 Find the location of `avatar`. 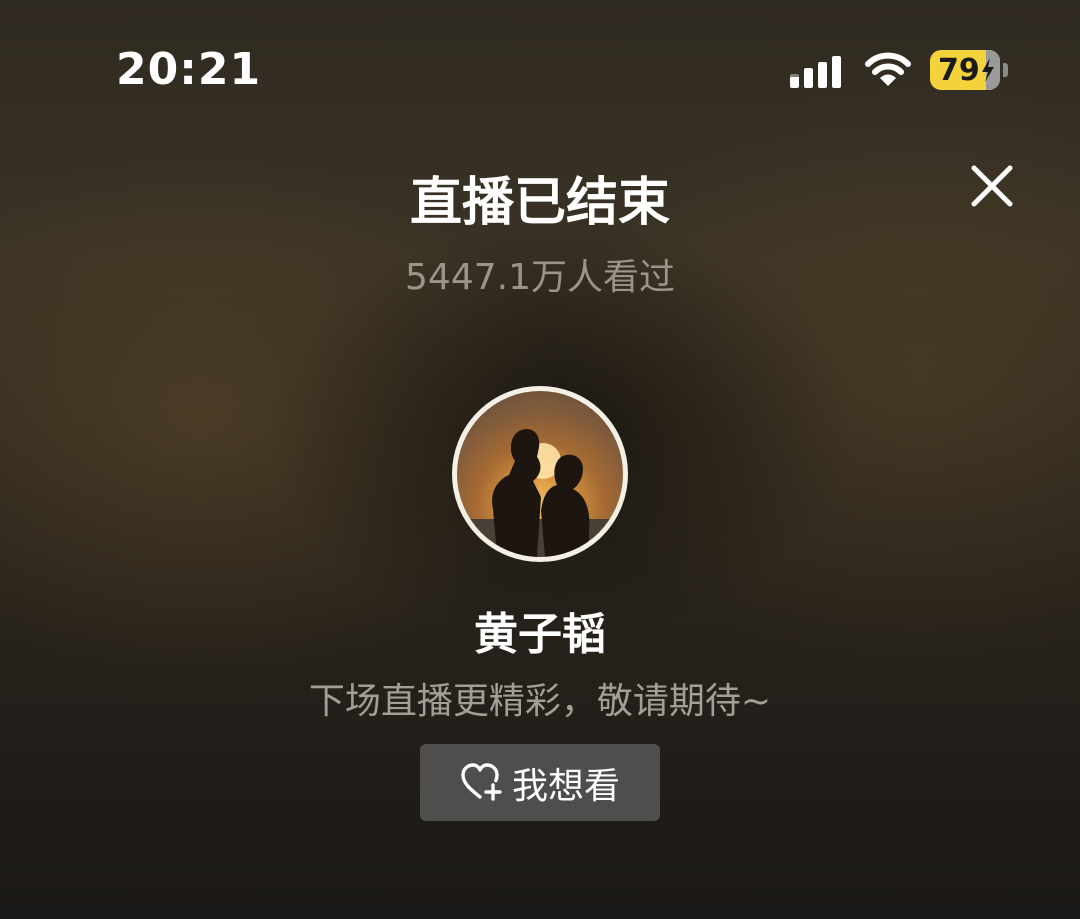

avatar is located at coordinates (540, 474).